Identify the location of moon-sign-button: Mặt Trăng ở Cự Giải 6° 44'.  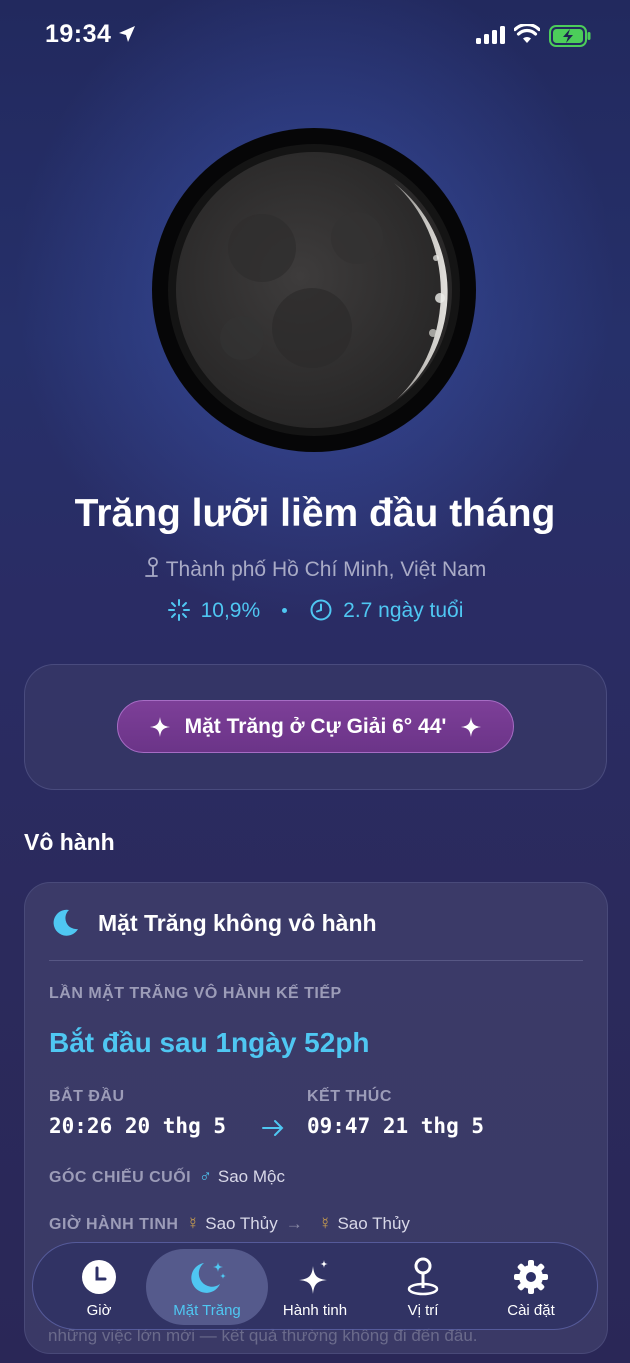
(315, 726).